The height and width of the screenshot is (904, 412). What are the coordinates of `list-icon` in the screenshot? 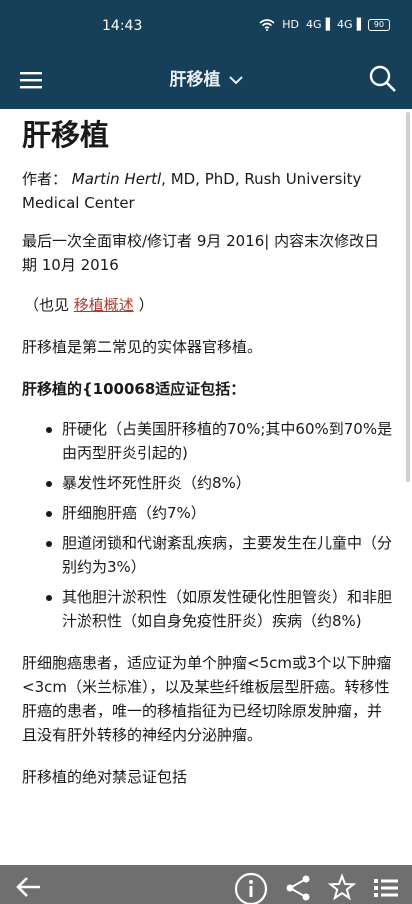 It's located at (386, 888).